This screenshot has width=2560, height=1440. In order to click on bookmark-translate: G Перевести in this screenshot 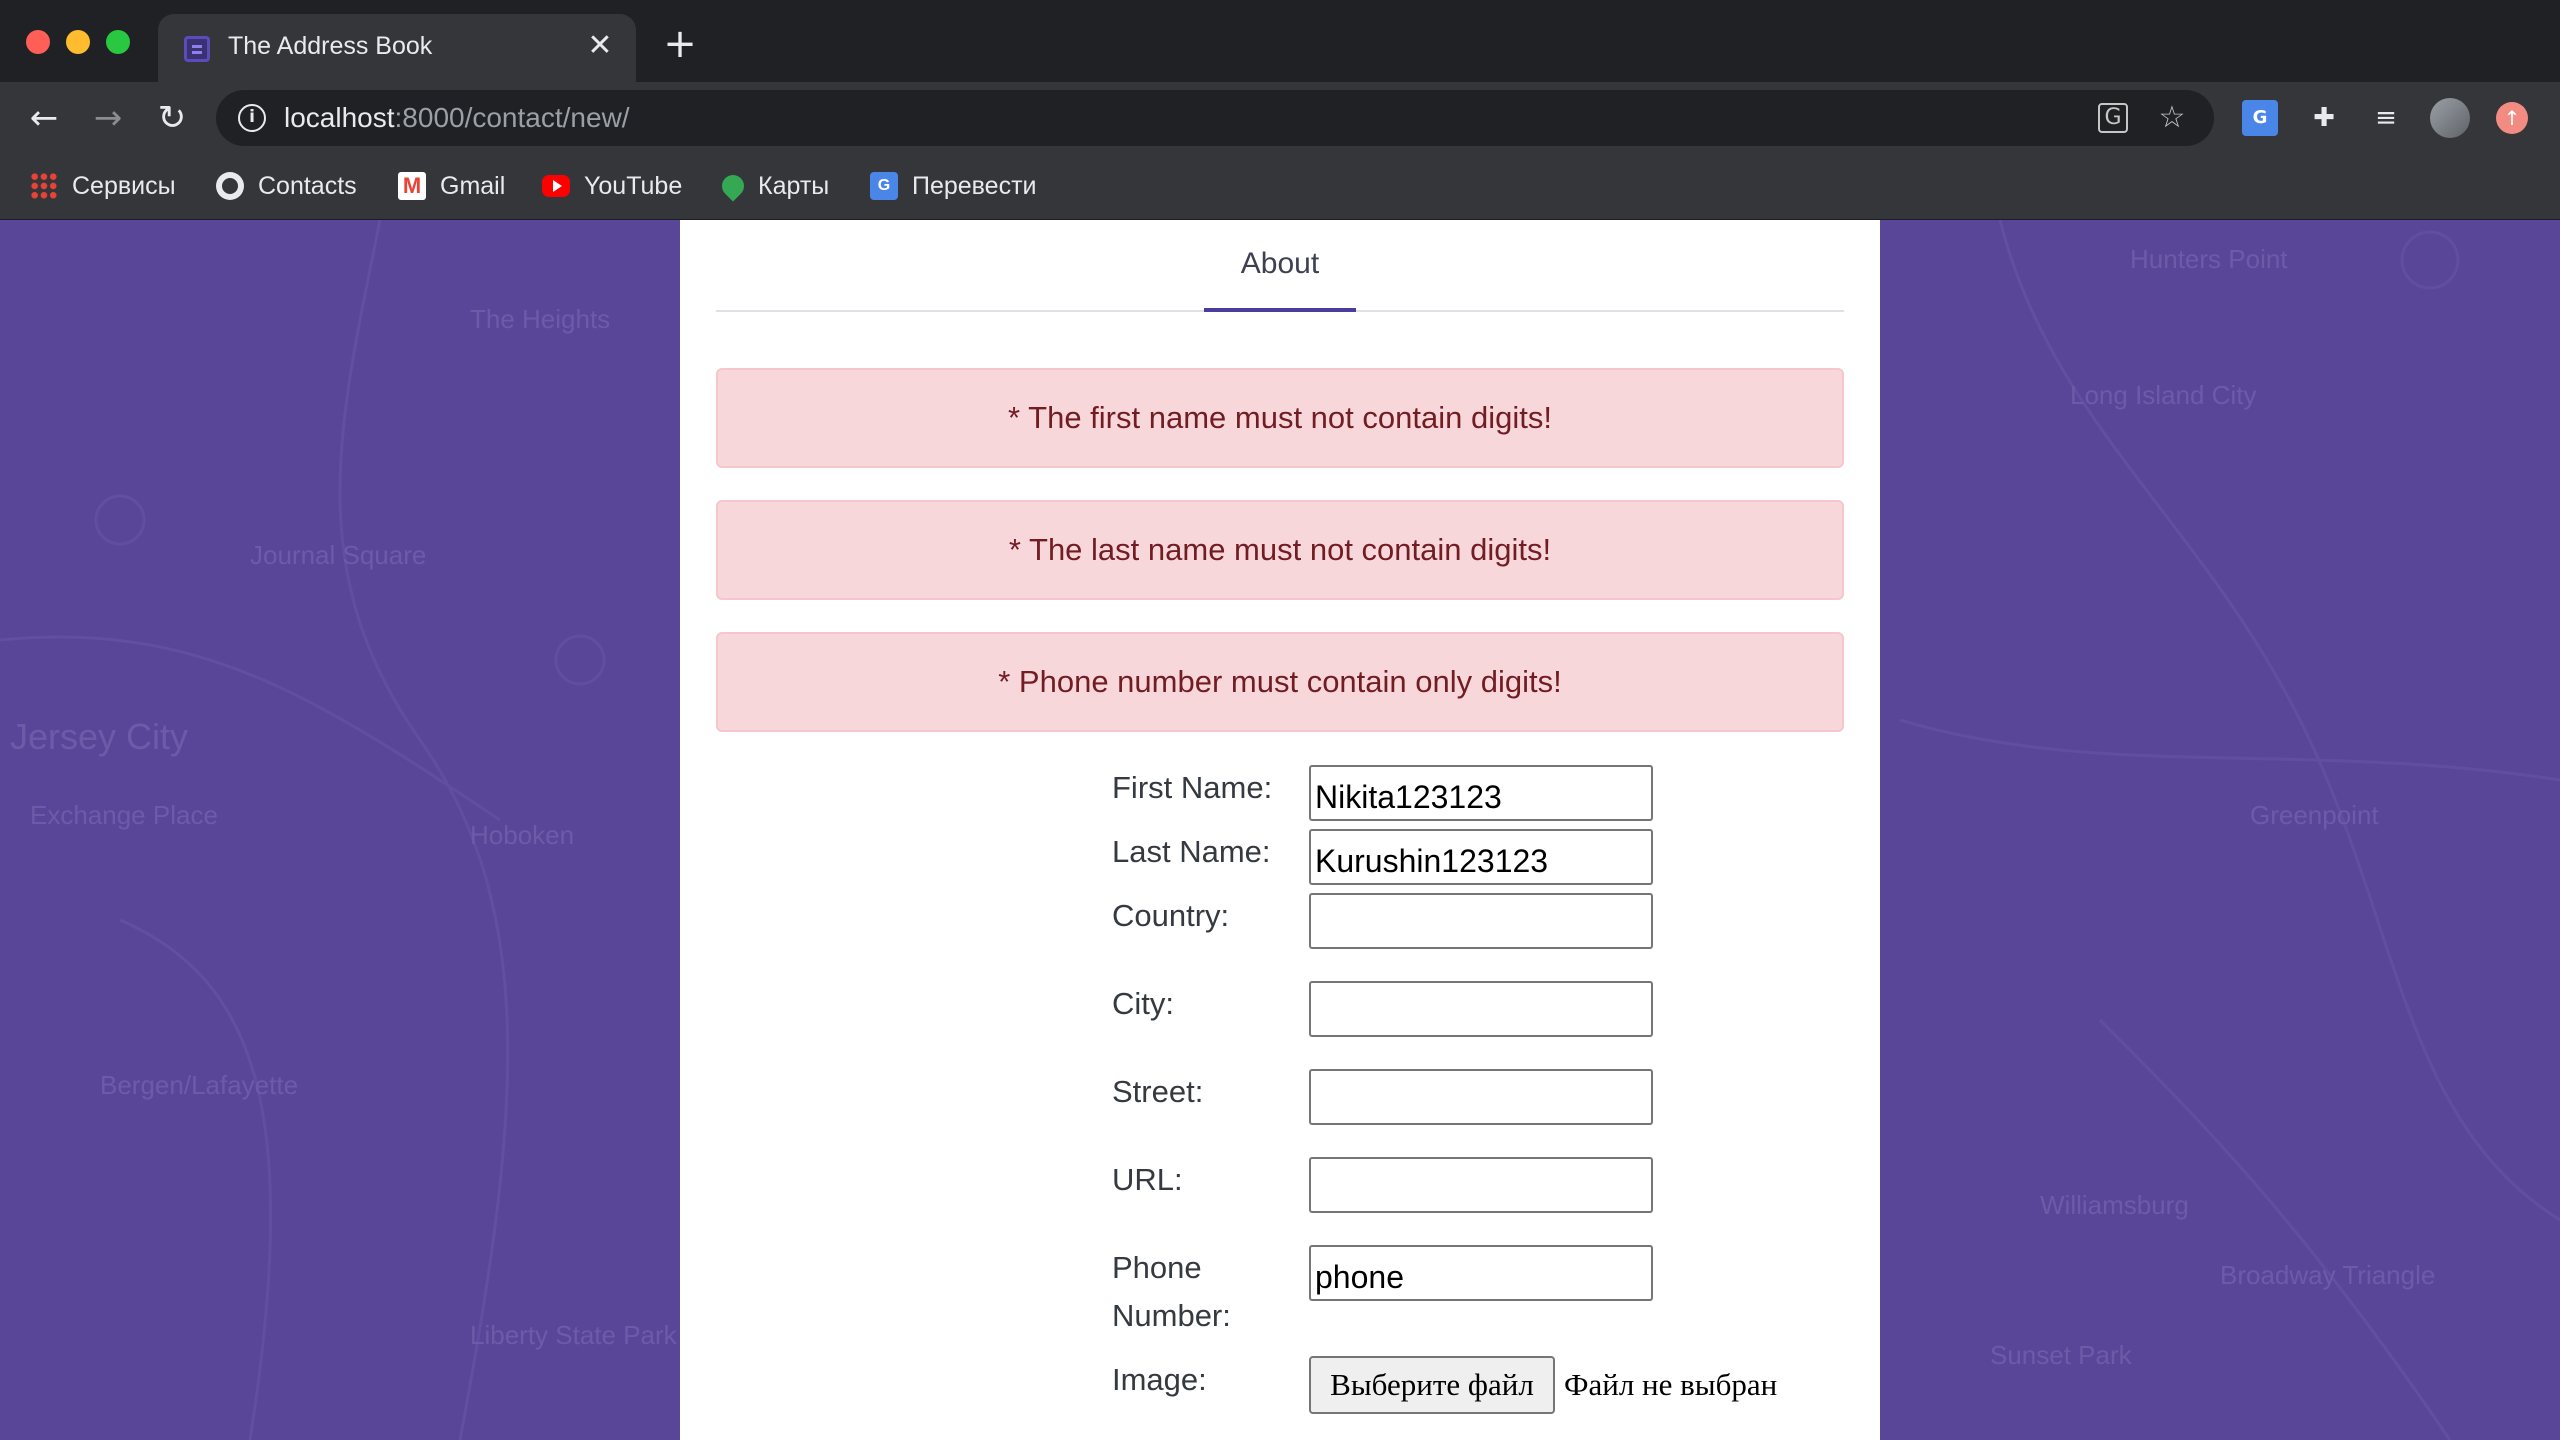, I will do `click(953, 186)`.